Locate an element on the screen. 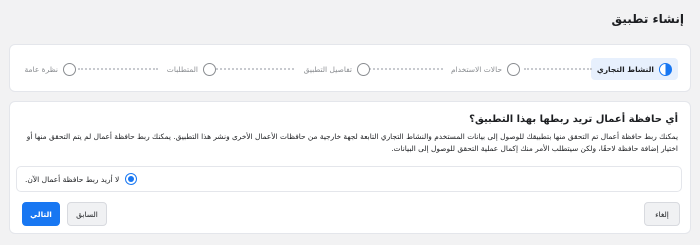 The height and width of the screenshot is (245, 700). radio-selected-icon is located at coordinates (131, 179).